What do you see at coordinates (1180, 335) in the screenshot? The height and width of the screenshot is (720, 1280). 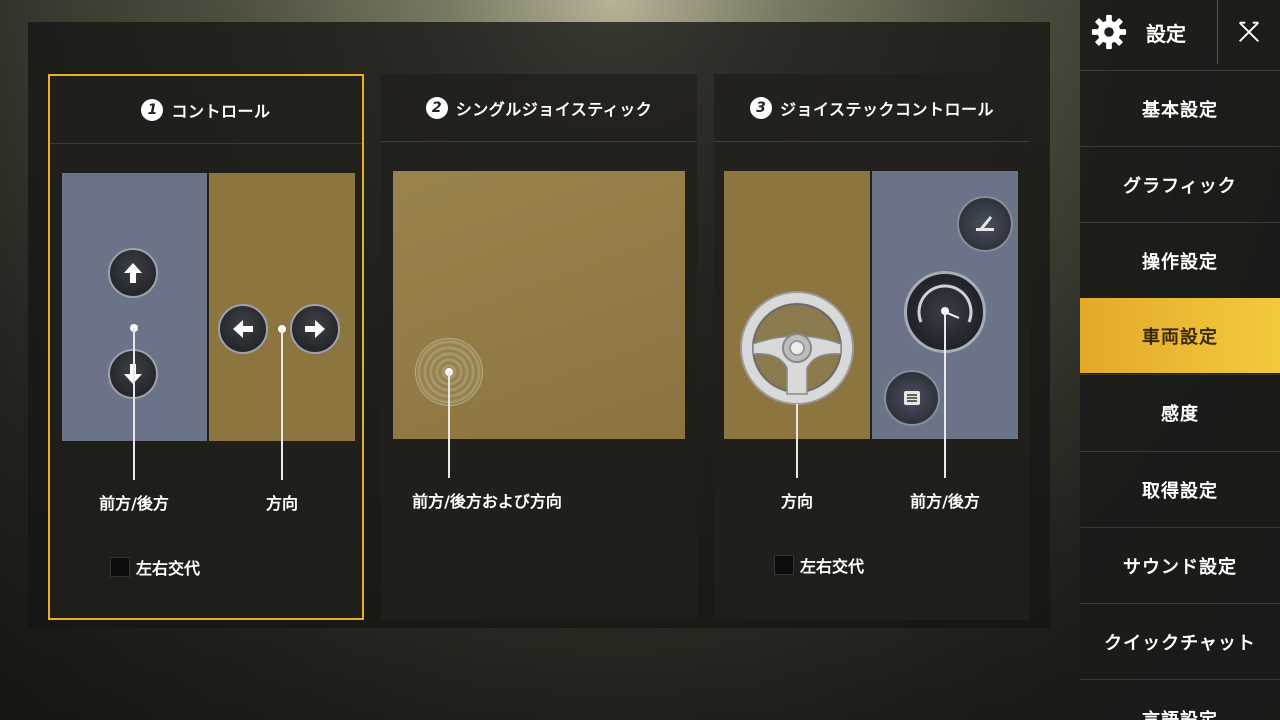 I see `sidebar-item-vehicle: 車両設定` at bounding box center [1180, 335].